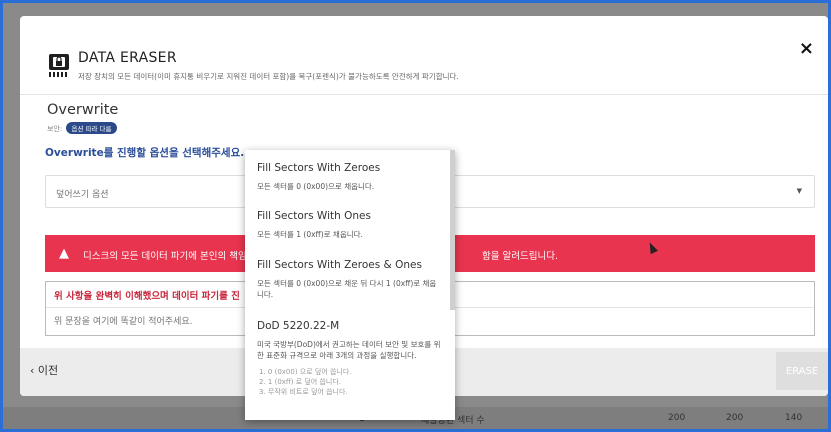 This screenshot has width=831, height=432. Describe the element at coordinates (520, 256) in the screenshot. I see `alert-text-right: 함을 알려드립니다.` at that location.